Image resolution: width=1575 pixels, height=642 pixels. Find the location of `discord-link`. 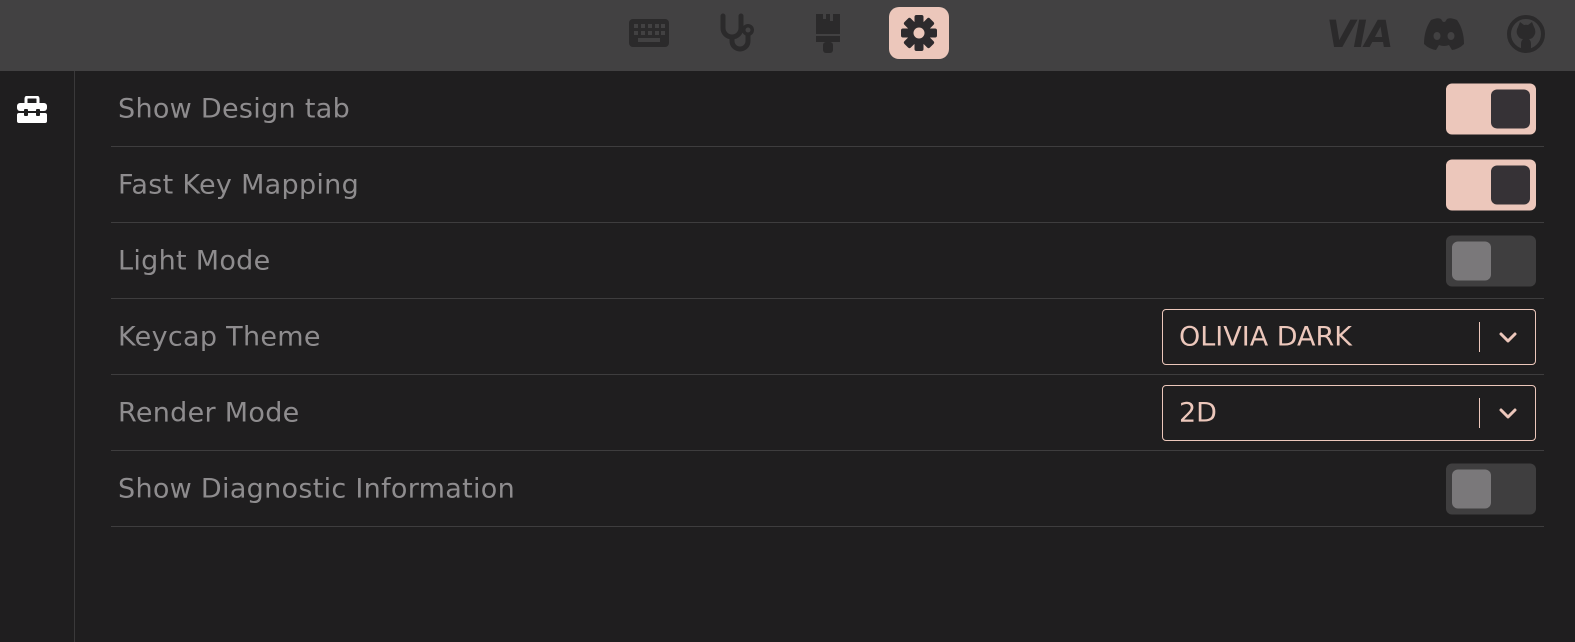

discord-link is located at coordinates (1444, 34).